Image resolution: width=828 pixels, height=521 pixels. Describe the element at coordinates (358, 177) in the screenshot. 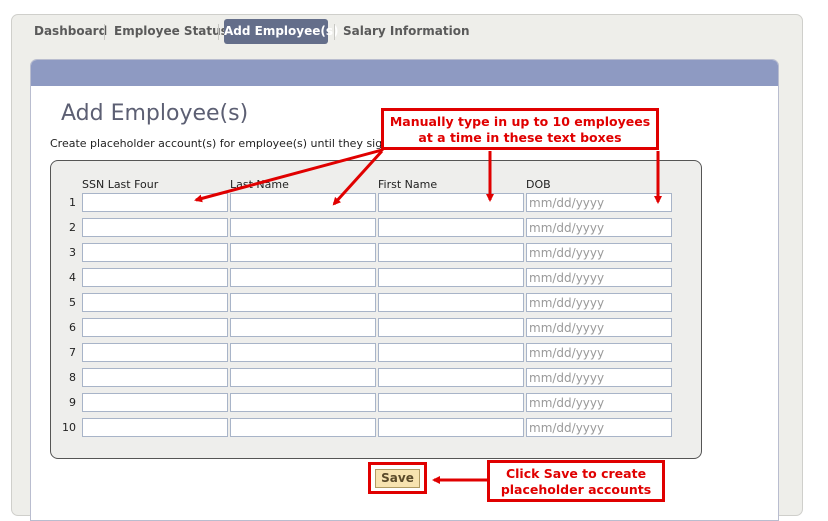

I see `arrow-to-last-name` at that location.